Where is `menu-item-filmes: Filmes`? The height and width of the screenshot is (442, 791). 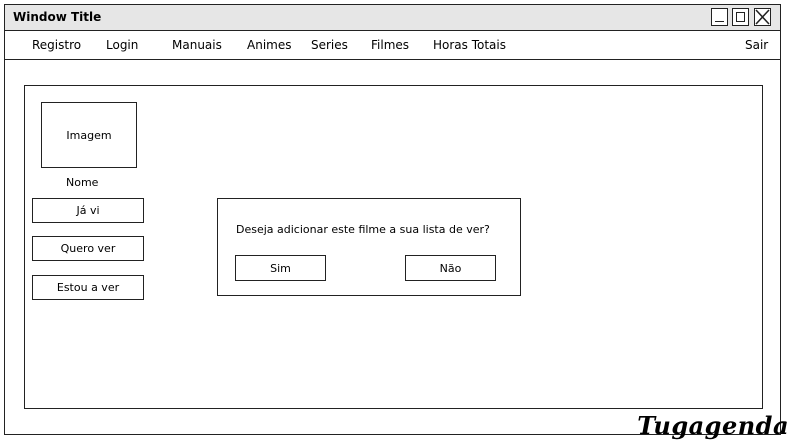 menu-item-filmes: Filmes is located at coordinates (390, 45).